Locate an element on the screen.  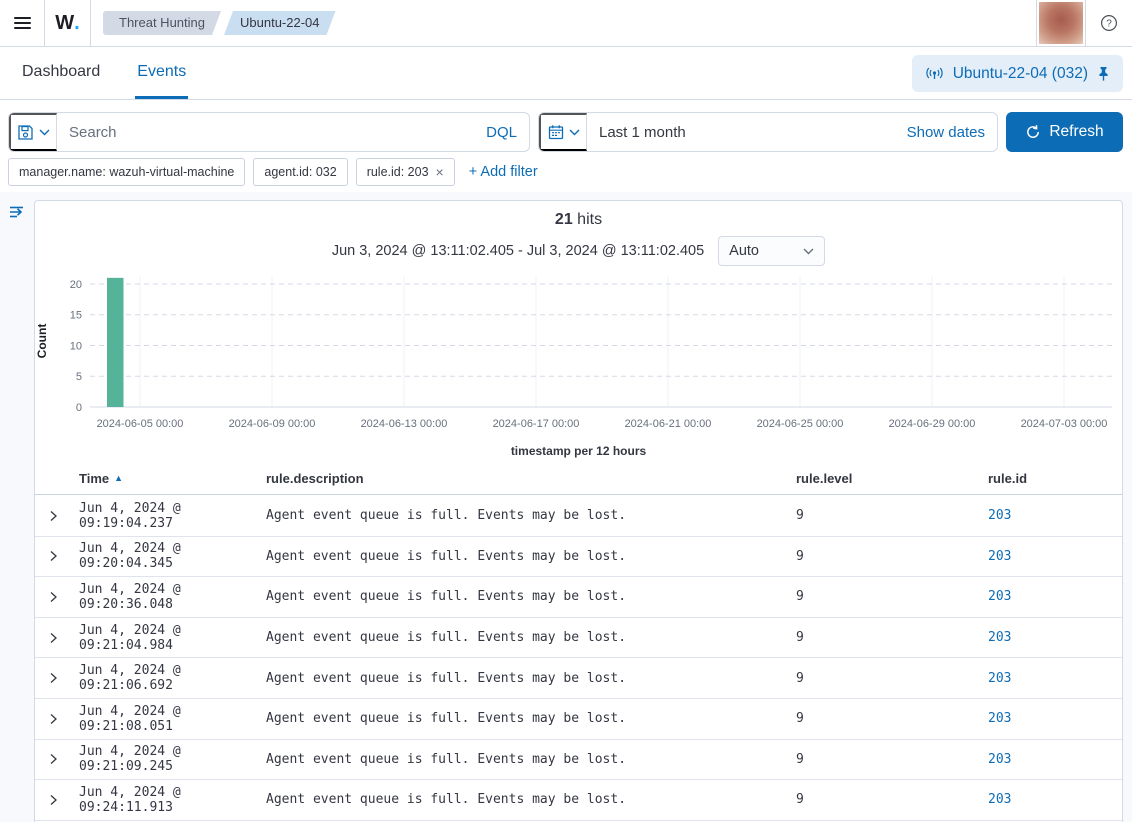
row-time: Jun 4, 2024 @ 09:21:06.692 is located at coordinates (130, 678).